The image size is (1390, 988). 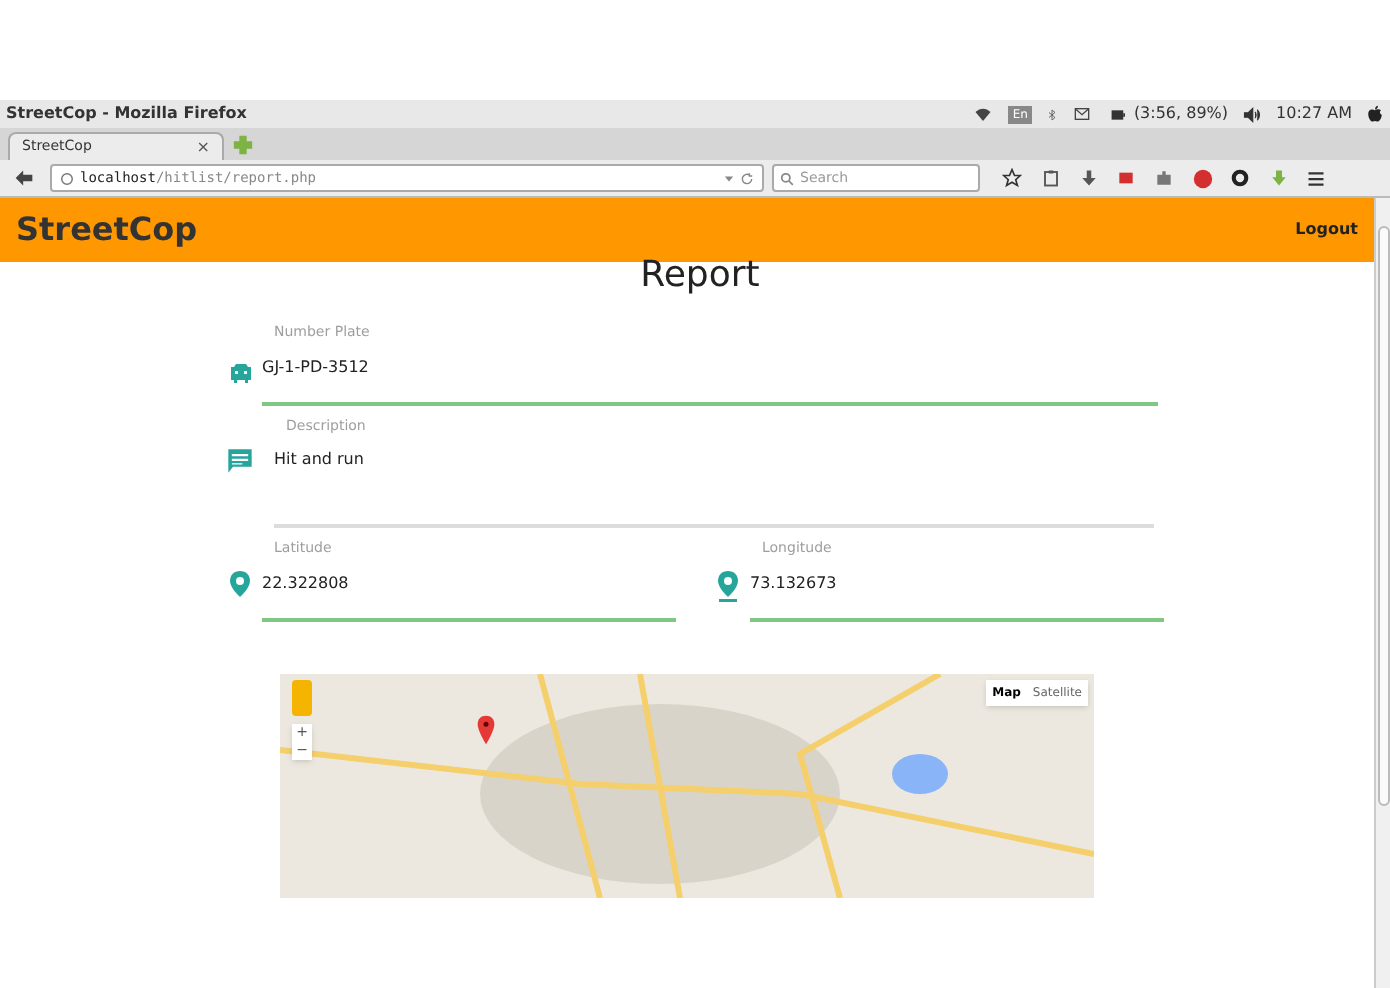 What do you see at coordinates (240, 373) in the screenshot?
I see `car-icon` at bounding box center [240, 373].